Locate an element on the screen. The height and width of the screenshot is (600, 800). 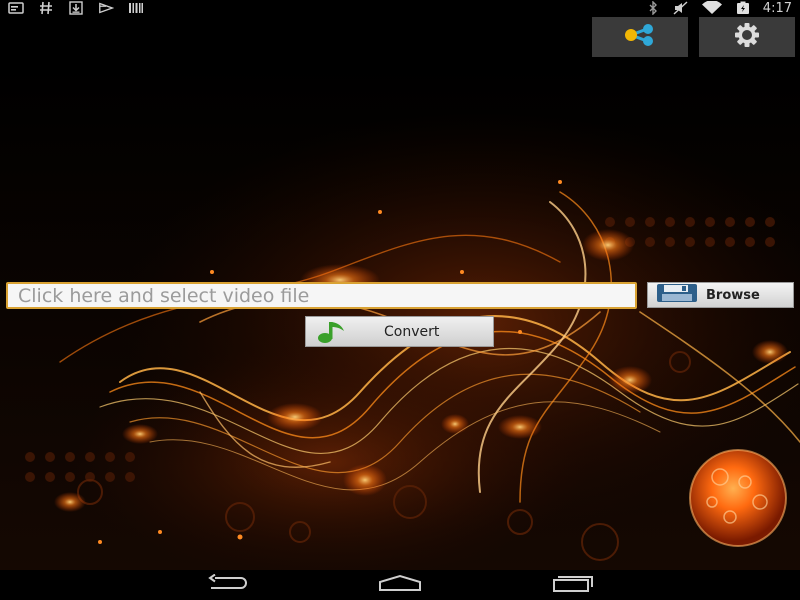
convert-label: Convert is located at coordinates (412, 332).